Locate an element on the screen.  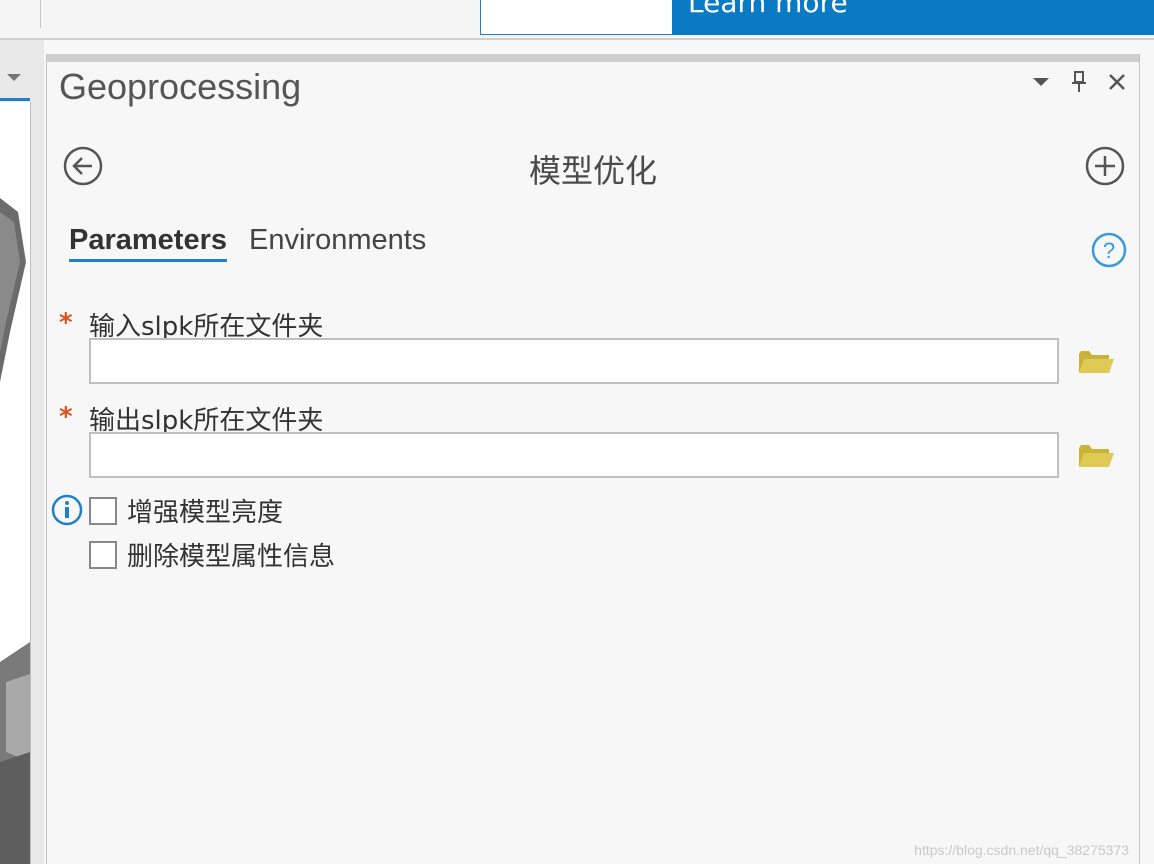
tab-parameters: Parameters is located at coordinates (148, 243).